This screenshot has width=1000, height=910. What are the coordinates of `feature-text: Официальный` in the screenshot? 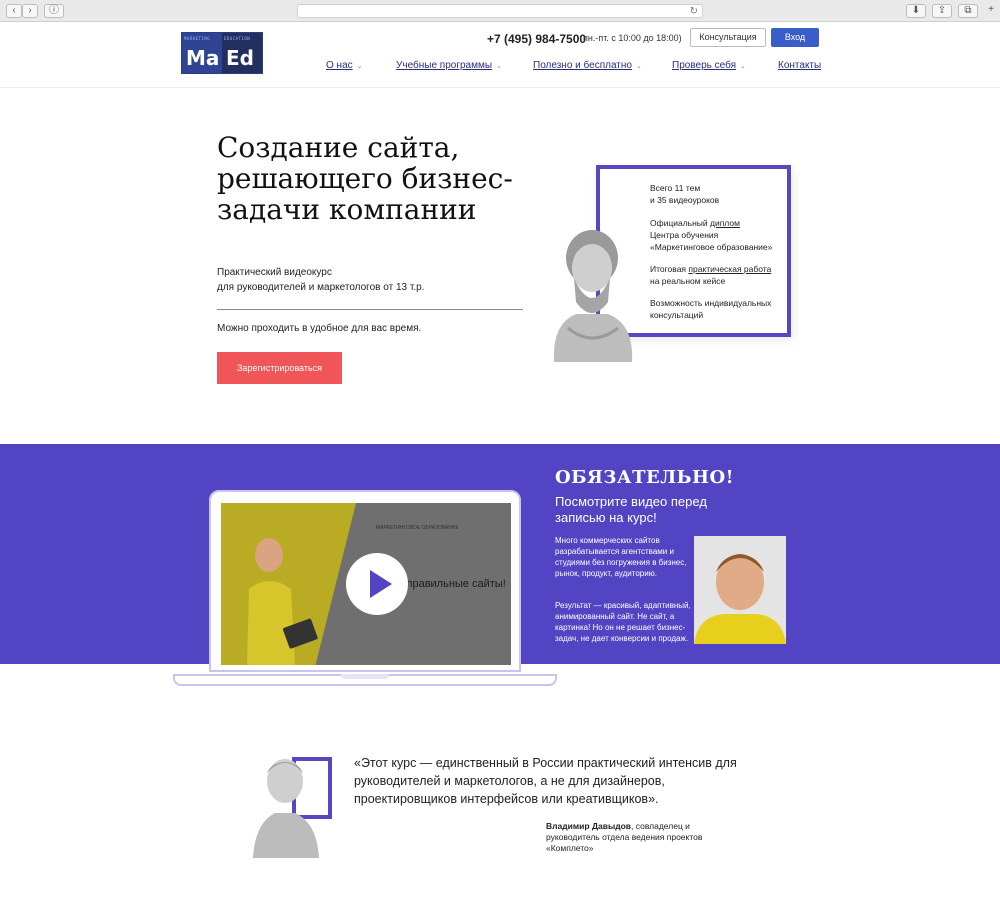 It's located at (680, 223).